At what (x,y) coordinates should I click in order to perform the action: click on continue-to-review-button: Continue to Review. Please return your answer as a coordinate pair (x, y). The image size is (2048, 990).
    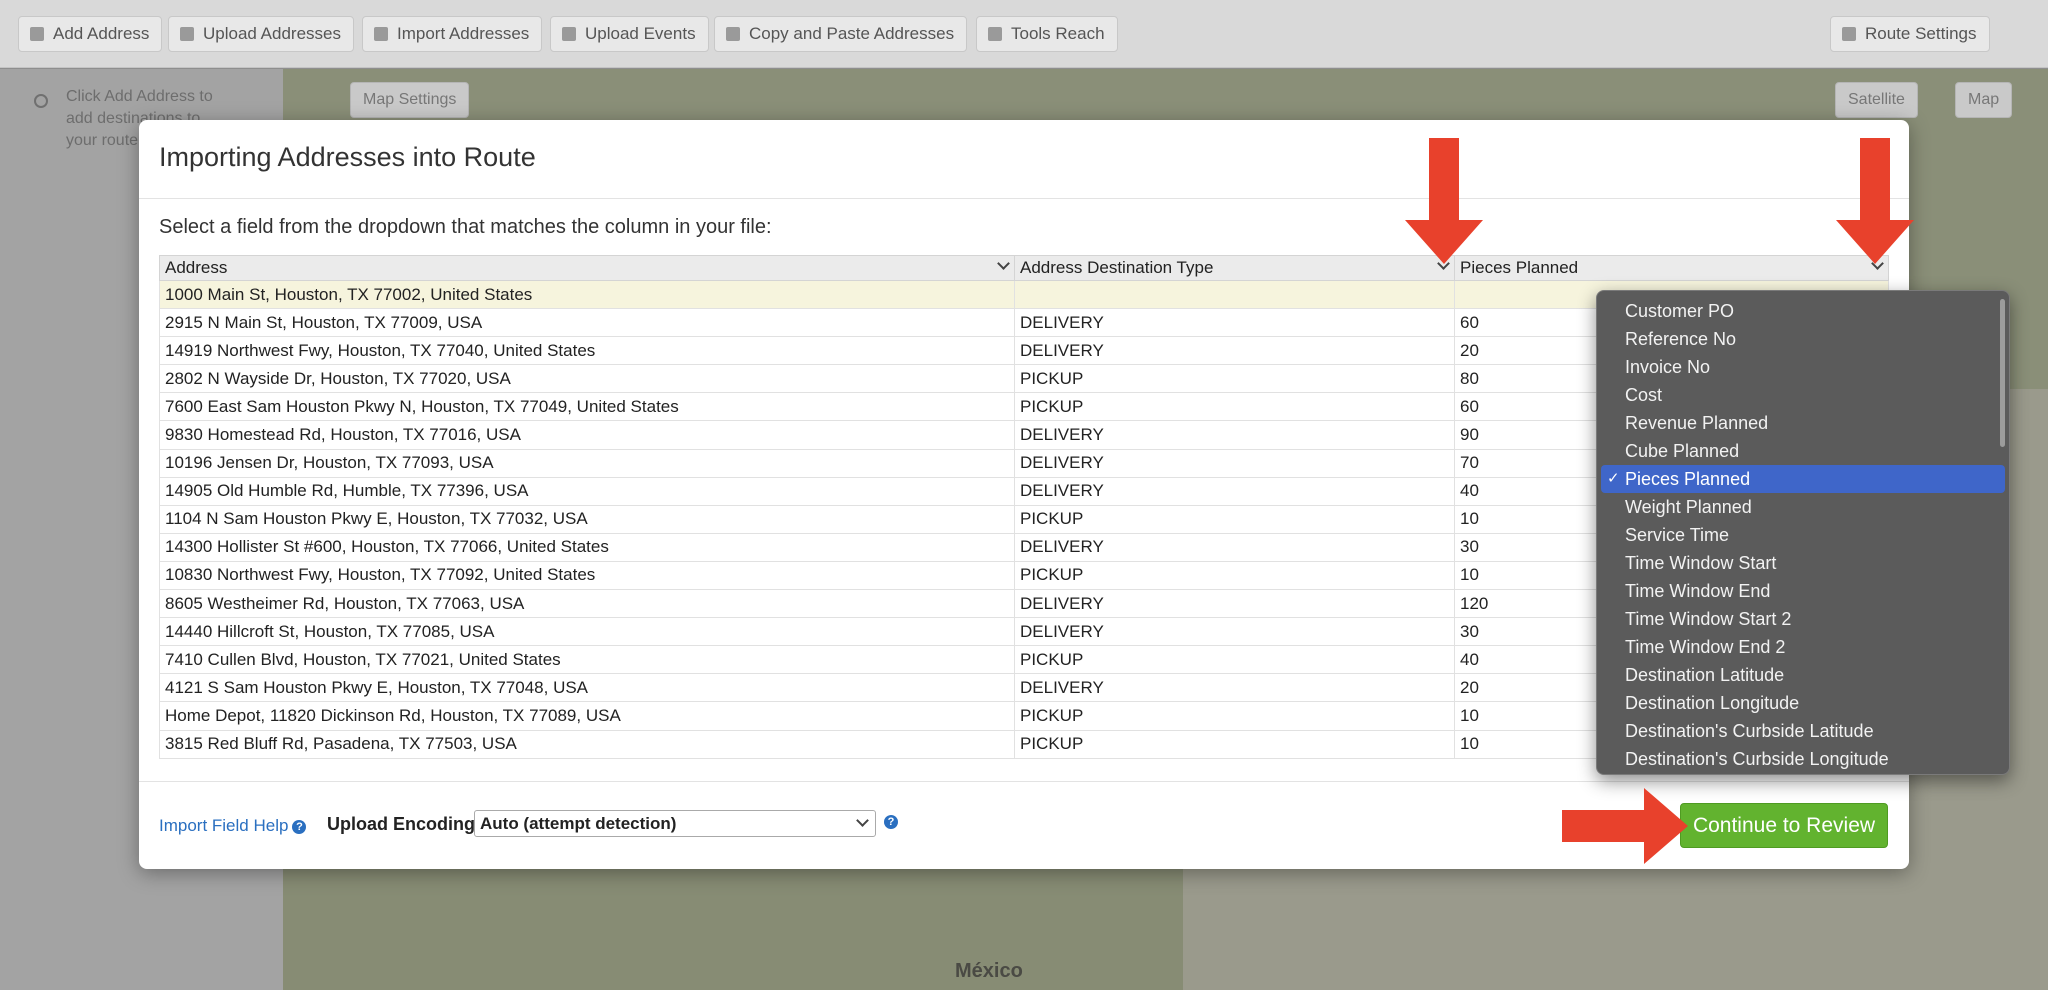
    Looking at the image, I should click on (1784, 825).